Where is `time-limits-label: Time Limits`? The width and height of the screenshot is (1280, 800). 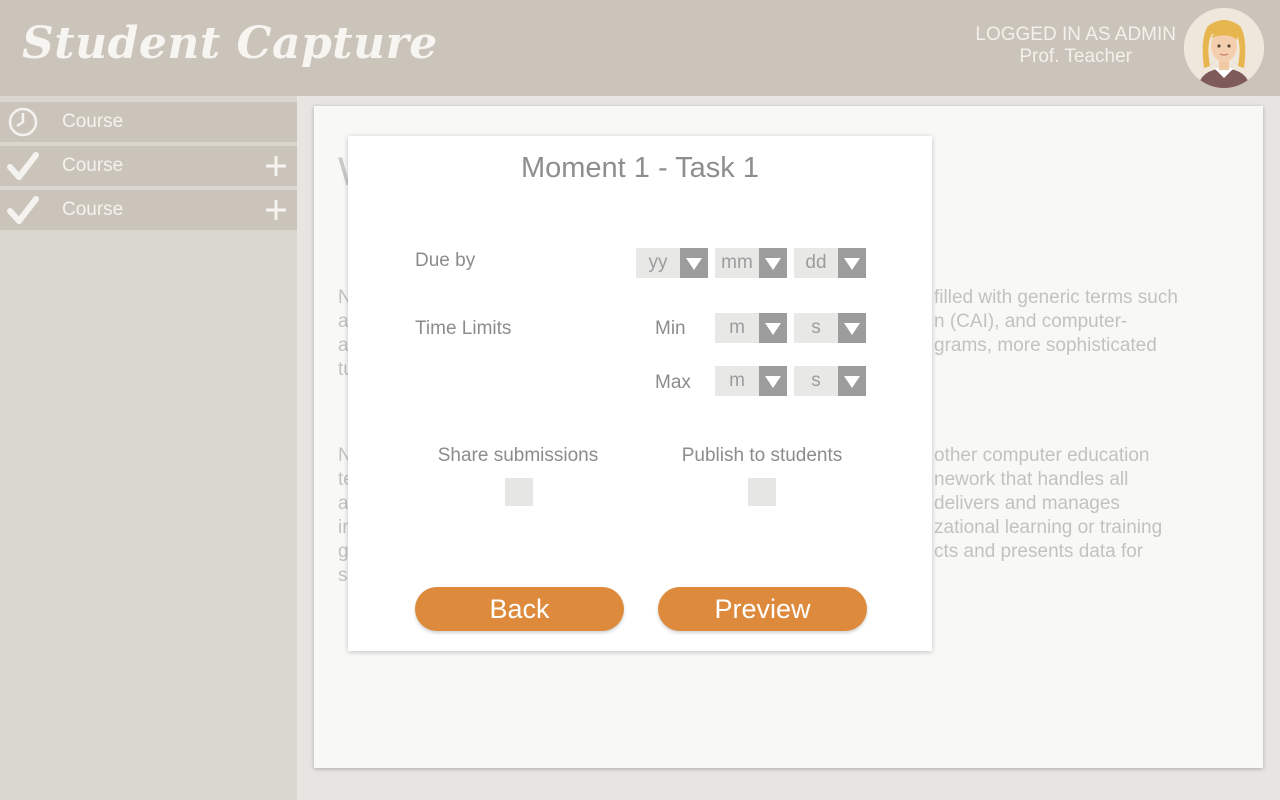 time-limits-label: Time Limits is located at coordinates (463, 328).